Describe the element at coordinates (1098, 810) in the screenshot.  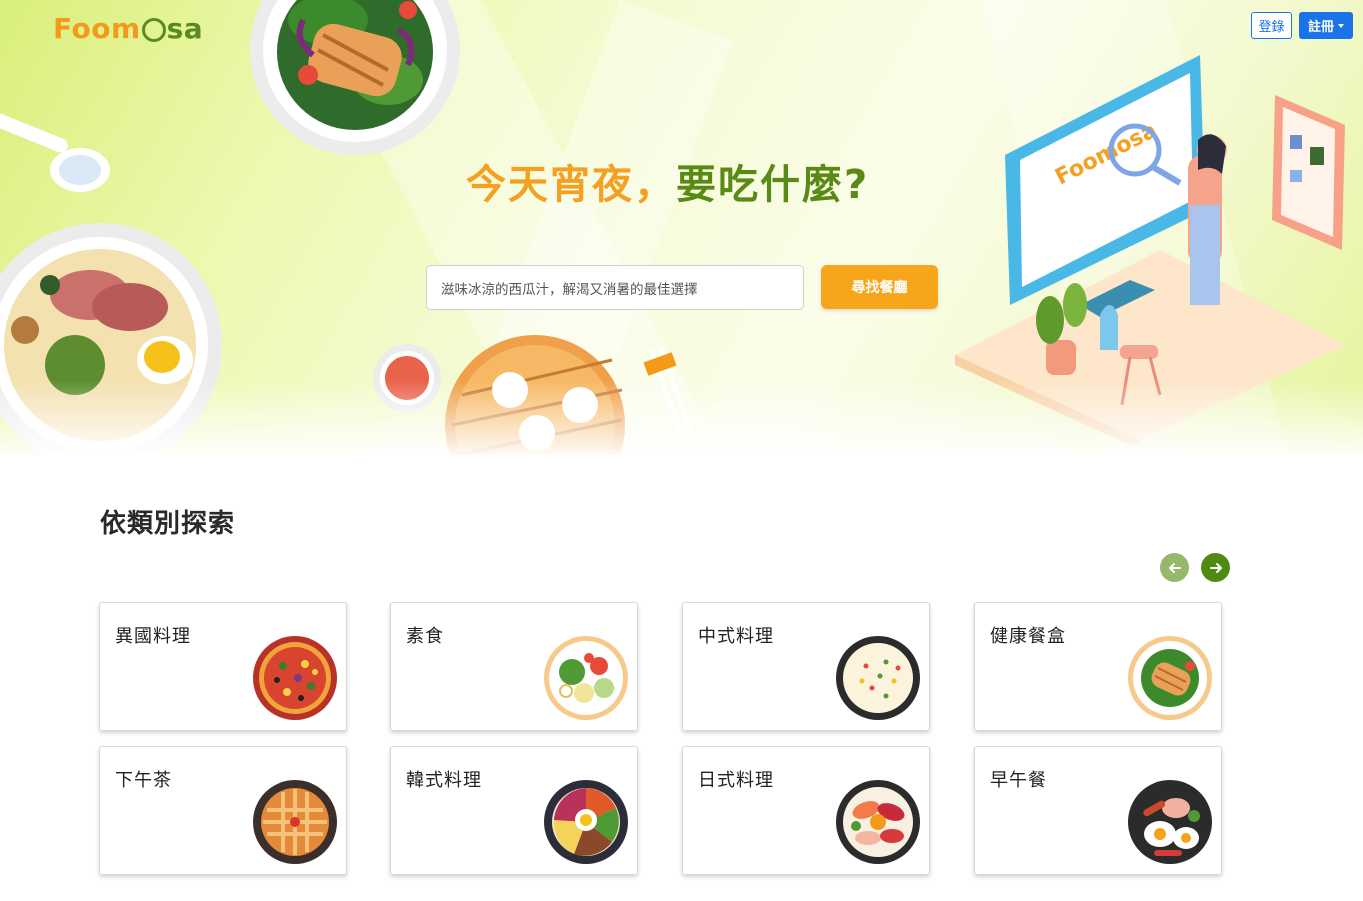
I see `category-card-brunch: 早午餐` at that location.